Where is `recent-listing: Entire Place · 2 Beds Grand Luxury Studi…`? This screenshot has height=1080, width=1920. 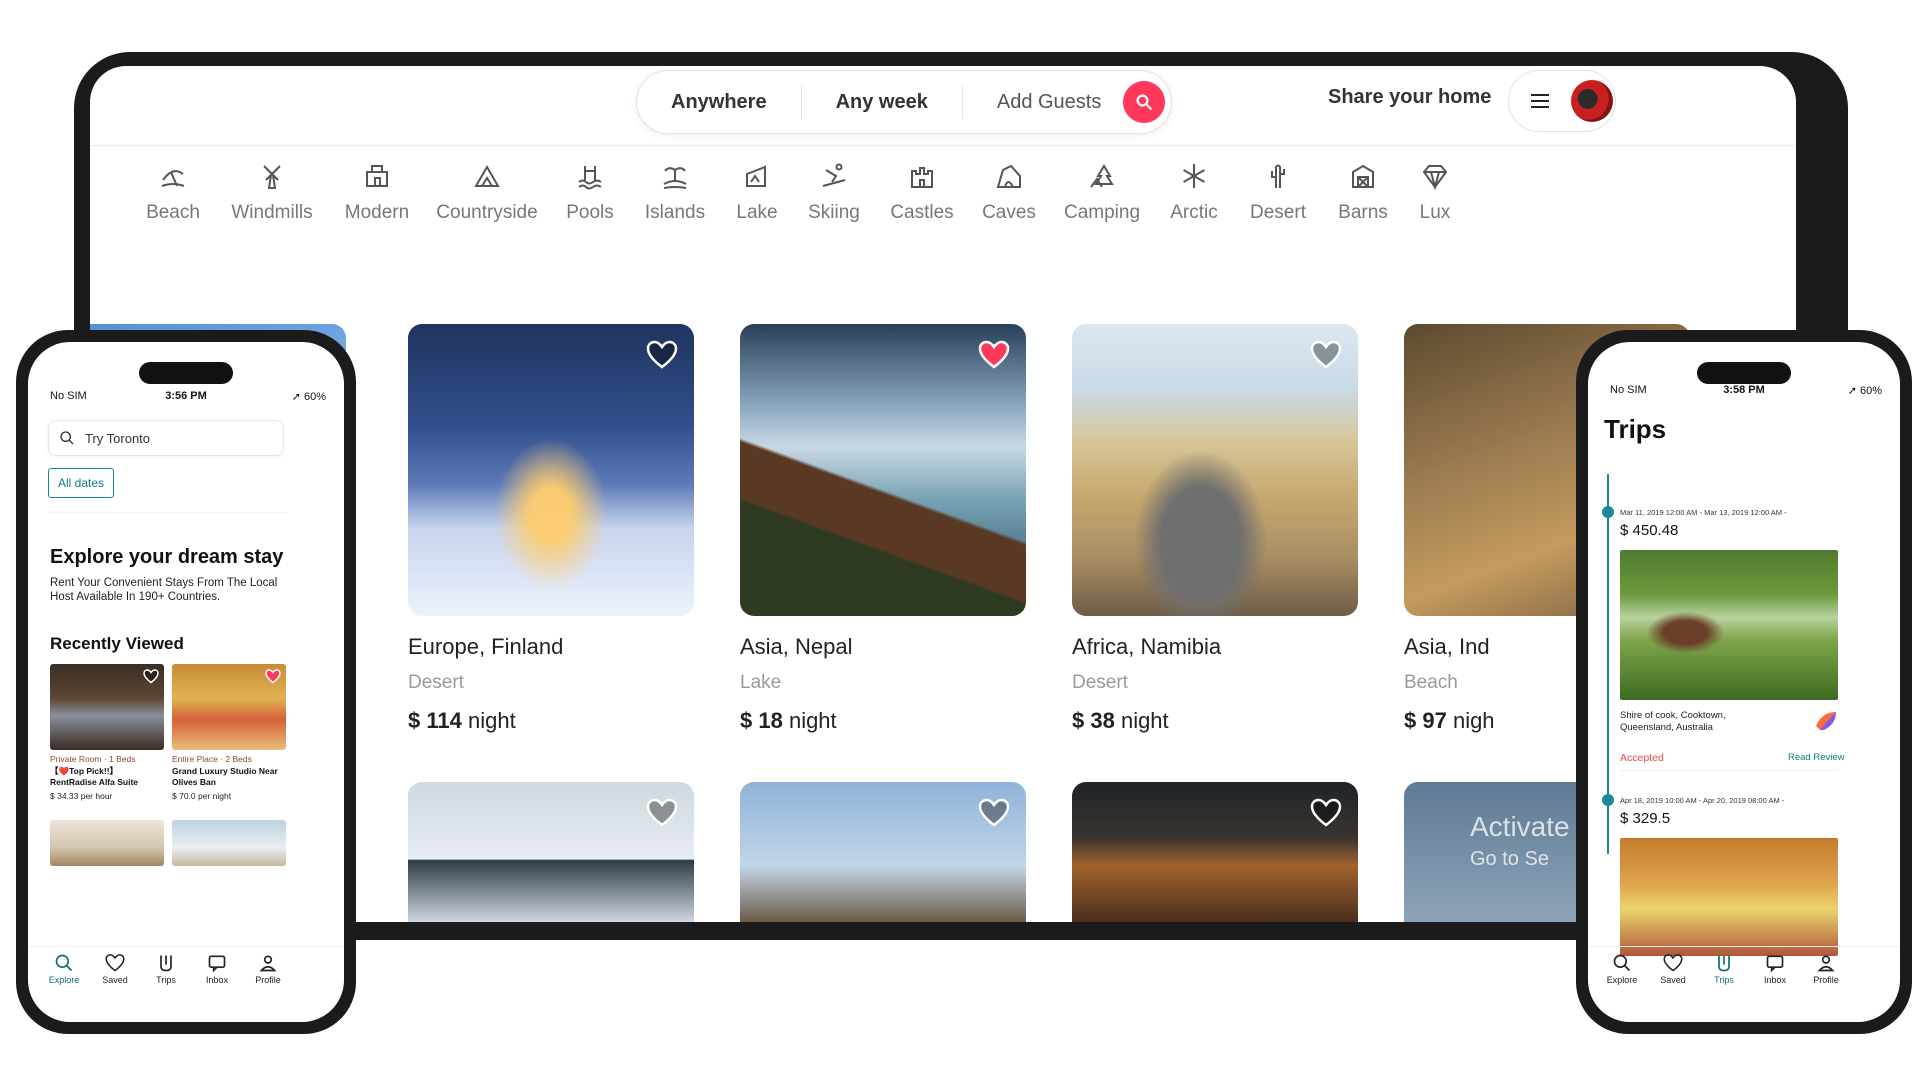 recent-listing: Entire Place · 2 Beds Grand Luxury Studi… is located at coordinates (229, 732).